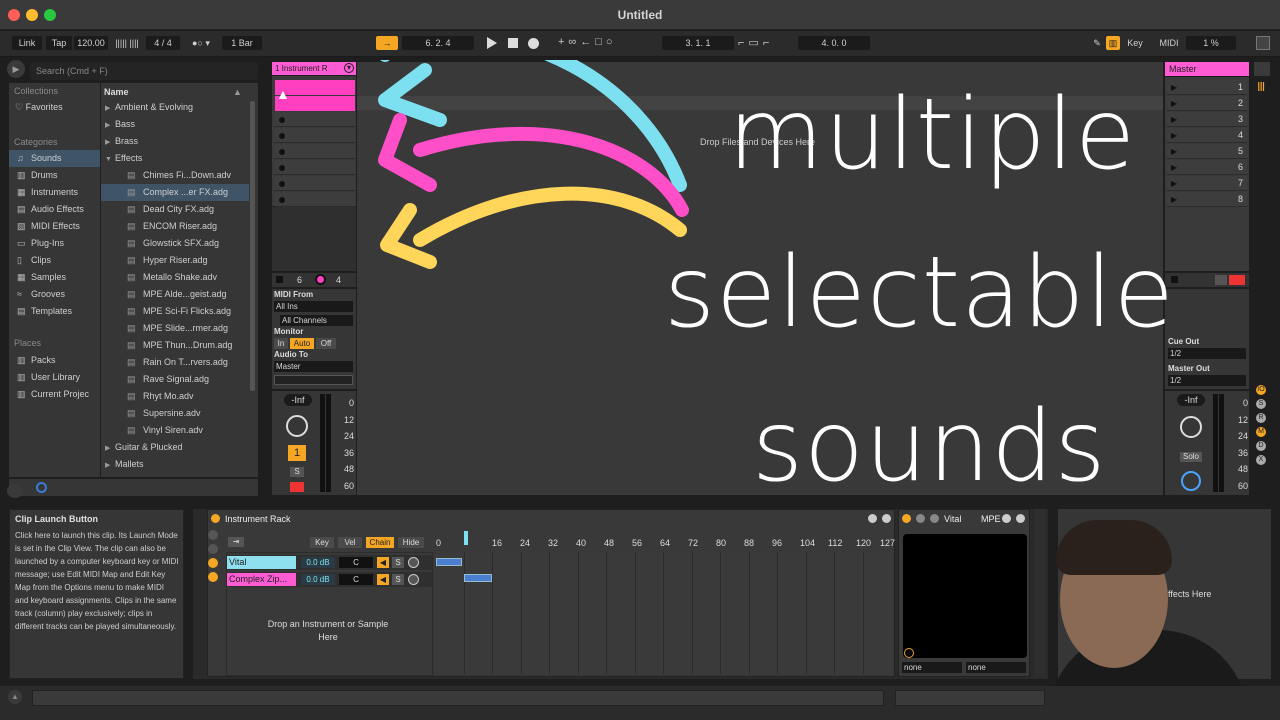 The width and height of the screenshot is (1280, 720). Describe the element at coordinates (1191, 457) in the screenshot. I see `master-solo-button: Solo` at that location.